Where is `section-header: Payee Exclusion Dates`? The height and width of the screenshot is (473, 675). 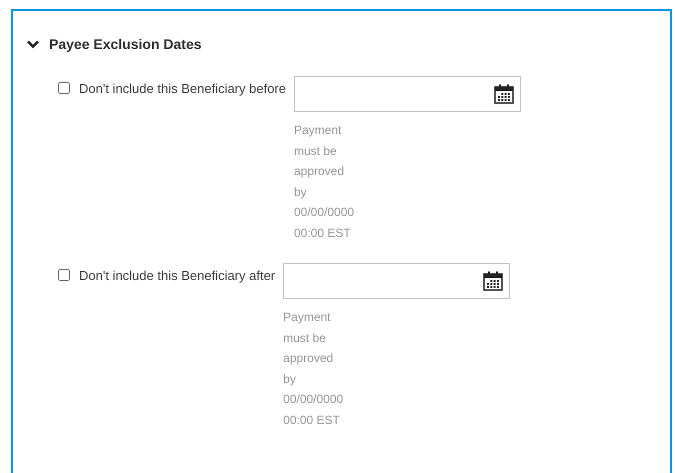 section-header: Payee Exclusion Dates is located at coordinates (114, 44).